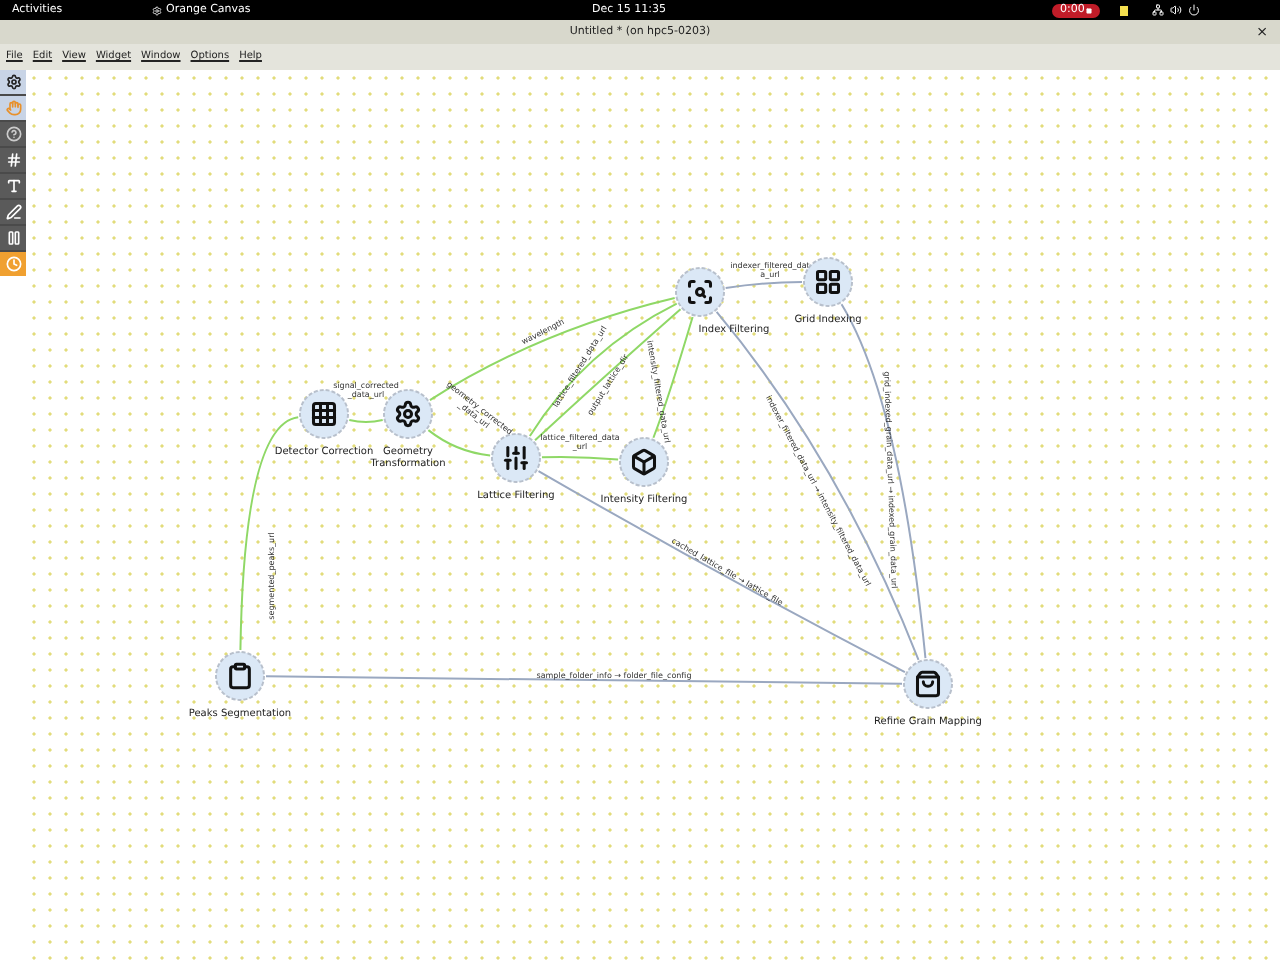 This screenshot has height=960, width=1280. What do you see at coordinates (584, 680) in the screenshot?
I see `link-line` at bounding box center [584, 680].